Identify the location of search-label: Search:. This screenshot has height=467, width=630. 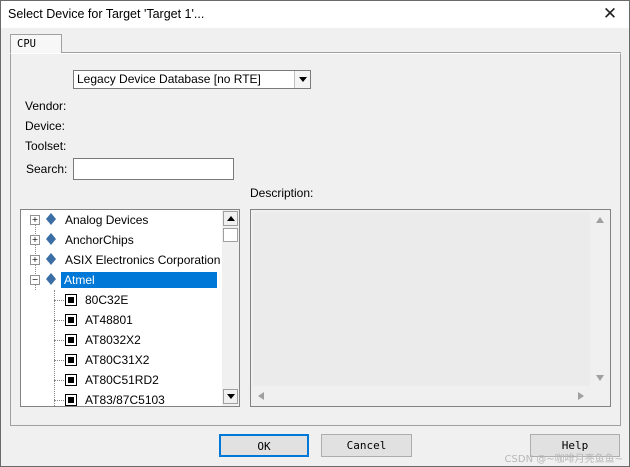
(47, 169).